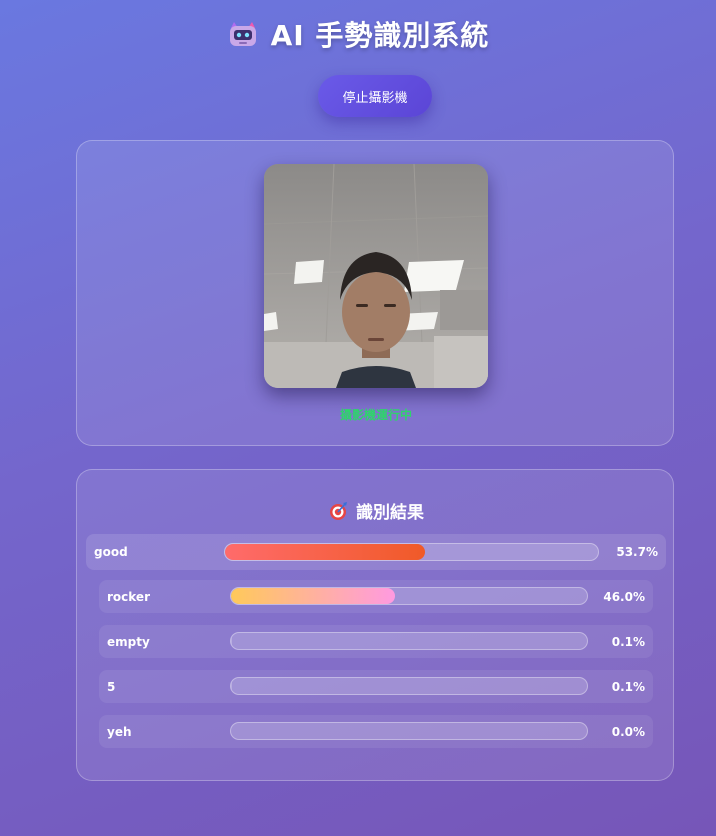  Describe the element at coordinates (390, 513) in the screenshot. I see `results-title: 識別結果` at that location.